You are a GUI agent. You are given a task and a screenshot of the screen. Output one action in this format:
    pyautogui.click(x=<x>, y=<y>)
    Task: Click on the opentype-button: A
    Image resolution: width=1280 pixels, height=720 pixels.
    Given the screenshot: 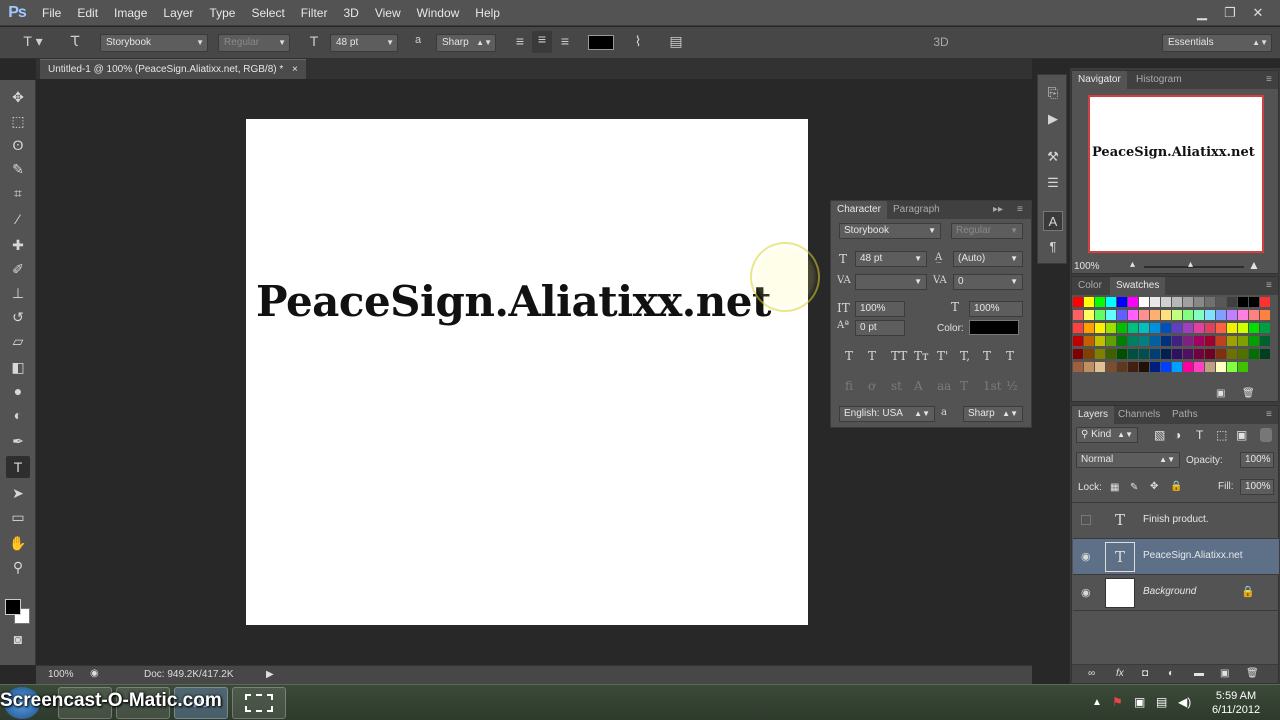 What is the action you would take?
    pyautogui.click(x=918, y=386)
    